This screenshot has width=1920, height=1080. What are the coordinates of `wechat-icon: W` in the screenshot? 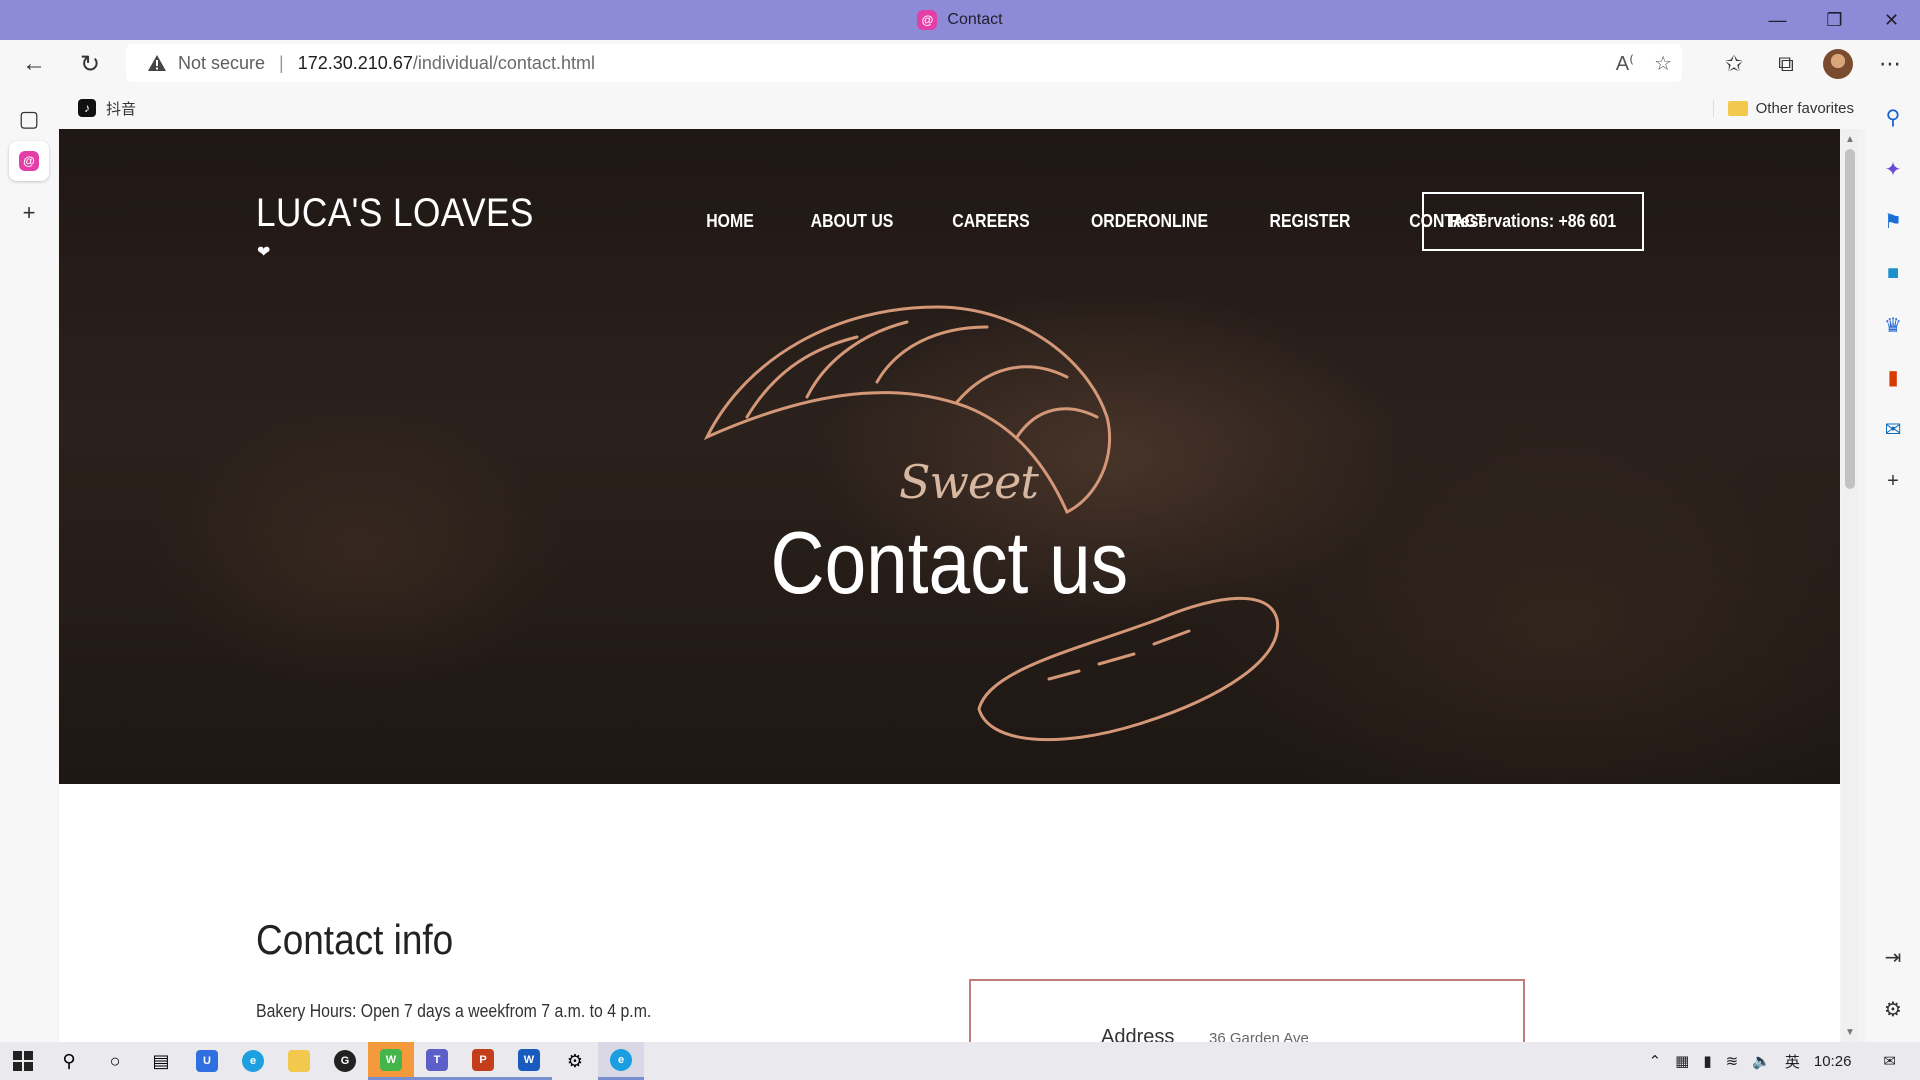 It's located at (391, 1061).